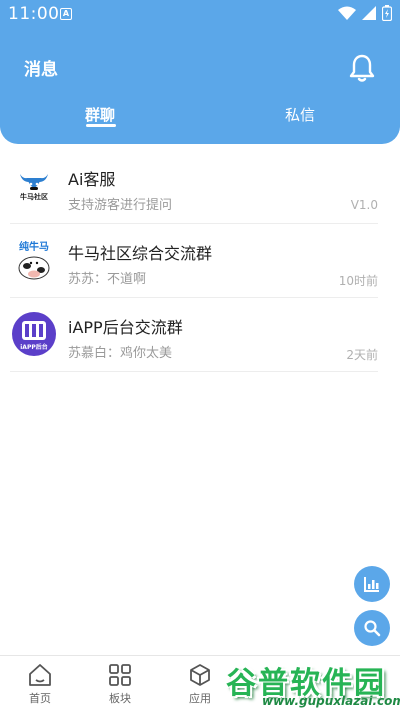  I want to click on avatar: 牛马社区, so click(34, 186).